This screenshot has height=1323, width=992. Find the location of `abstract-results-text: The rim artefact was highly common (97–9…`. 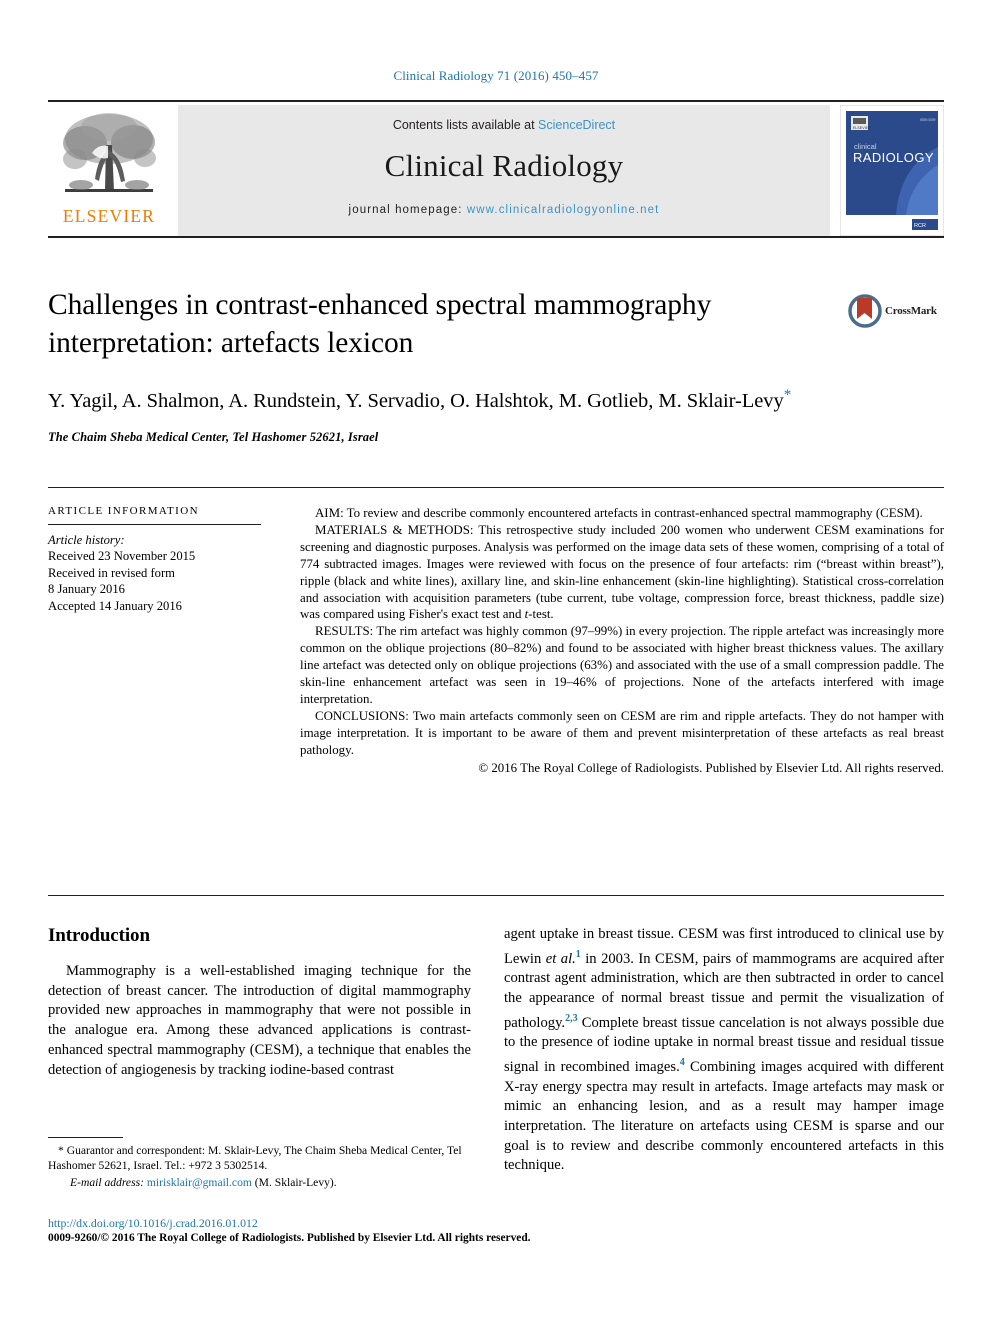

abstract-results-text: The rim artefact was highly common (97–9… is located at coordinates (622, 665).